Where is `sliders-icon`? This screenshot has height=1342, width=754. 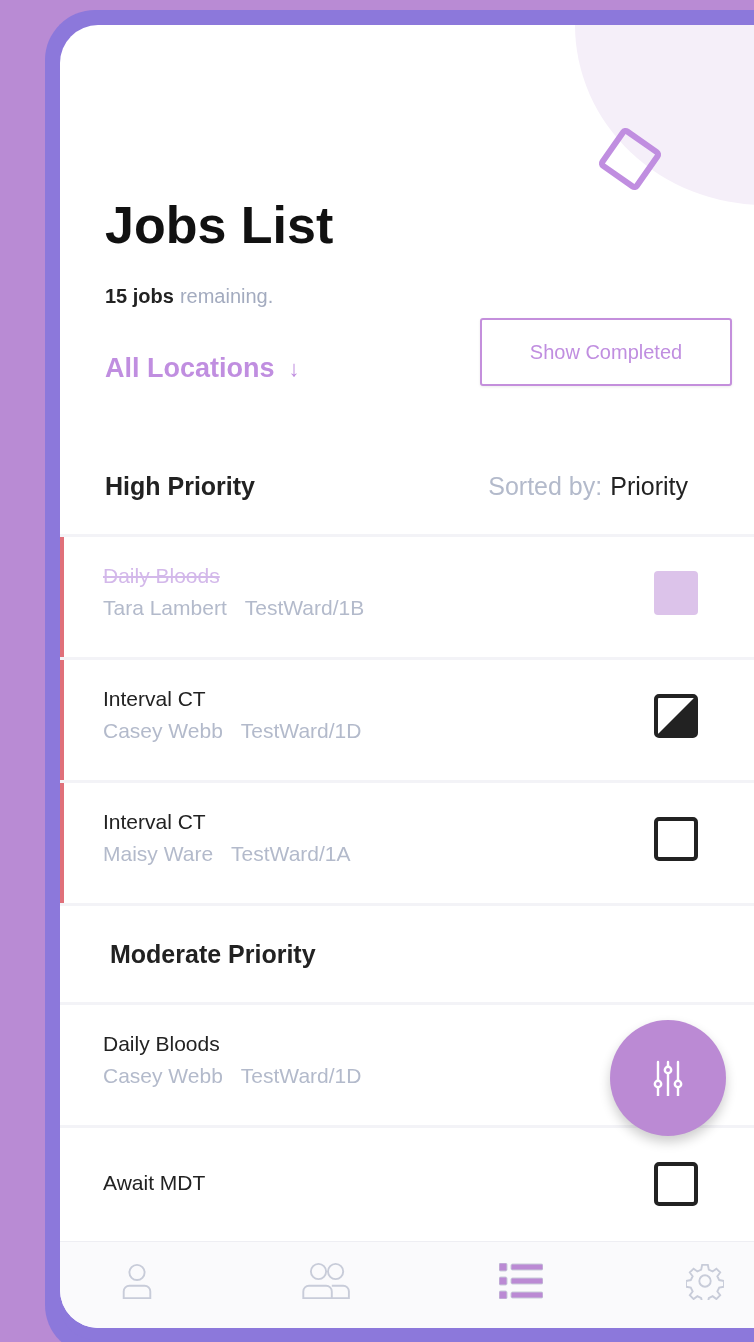
sliders-icon is located at coordinates (668, 1078).